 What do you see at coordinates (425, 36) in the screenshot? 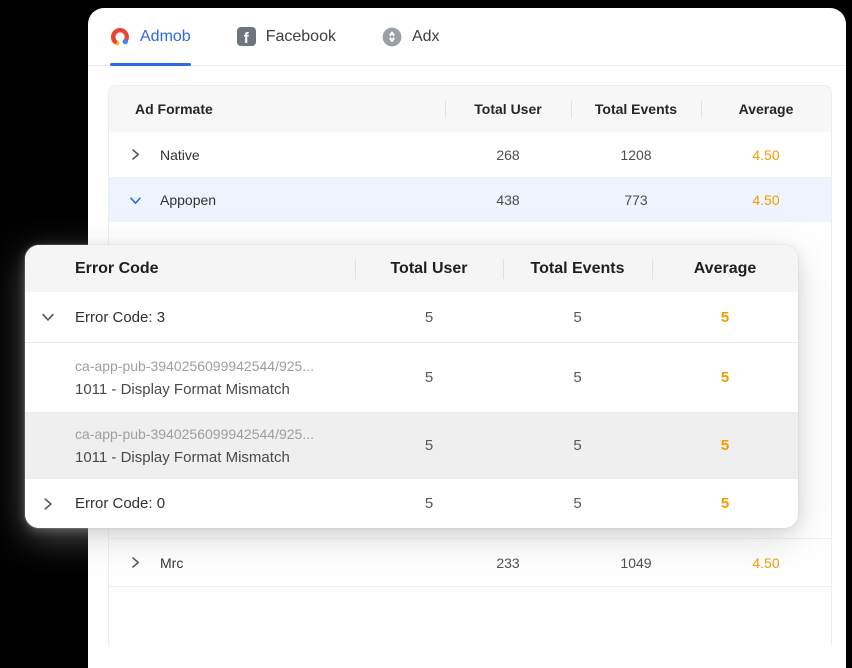
I see `tab-adx-label: Adx` at bounding box center [425, 36].